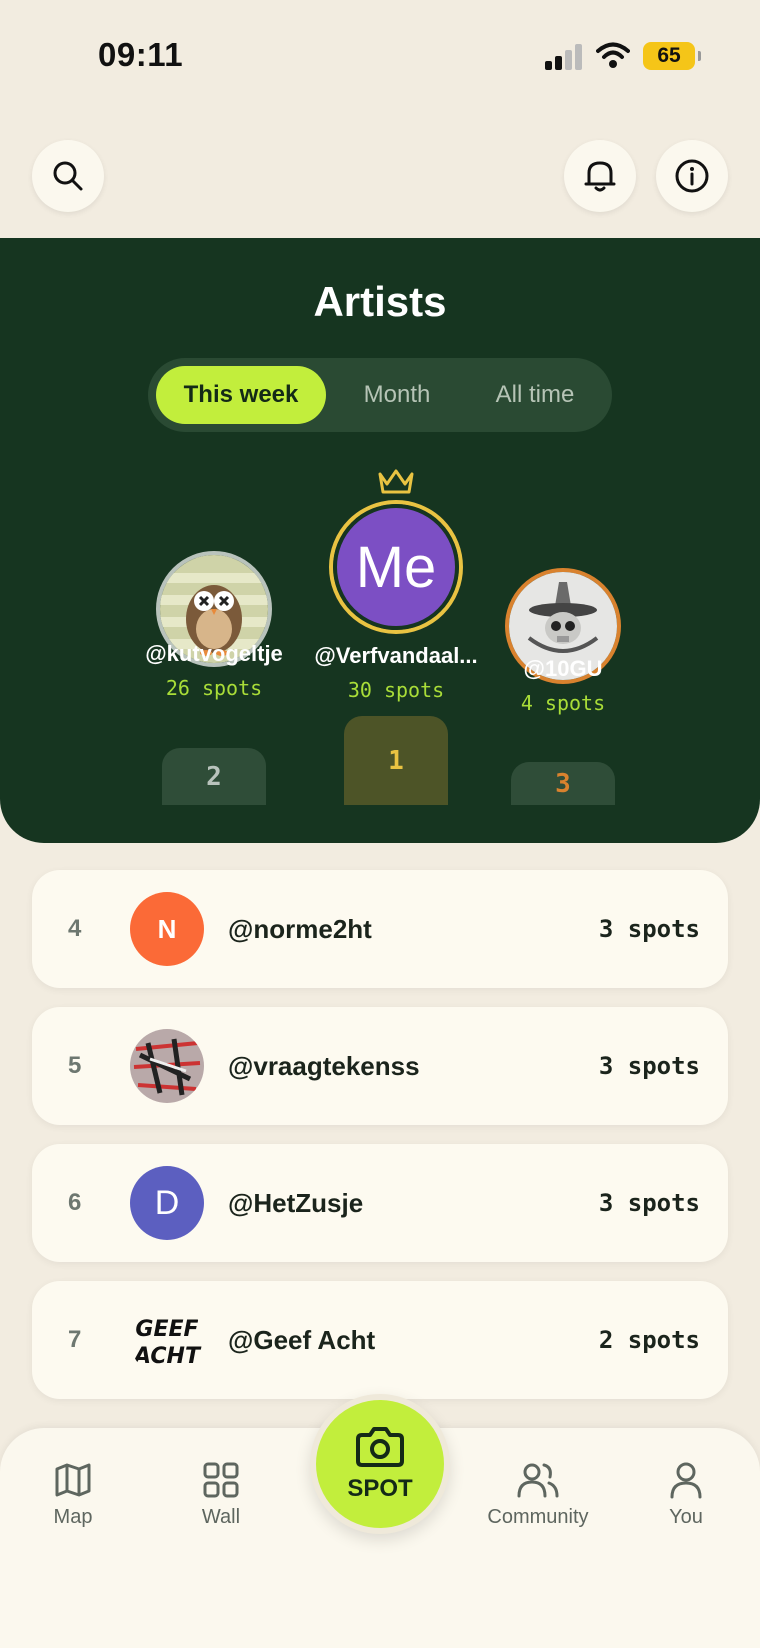 The image size is (760, 1648). I want to click on nav-you: You, so click(686, 1494).